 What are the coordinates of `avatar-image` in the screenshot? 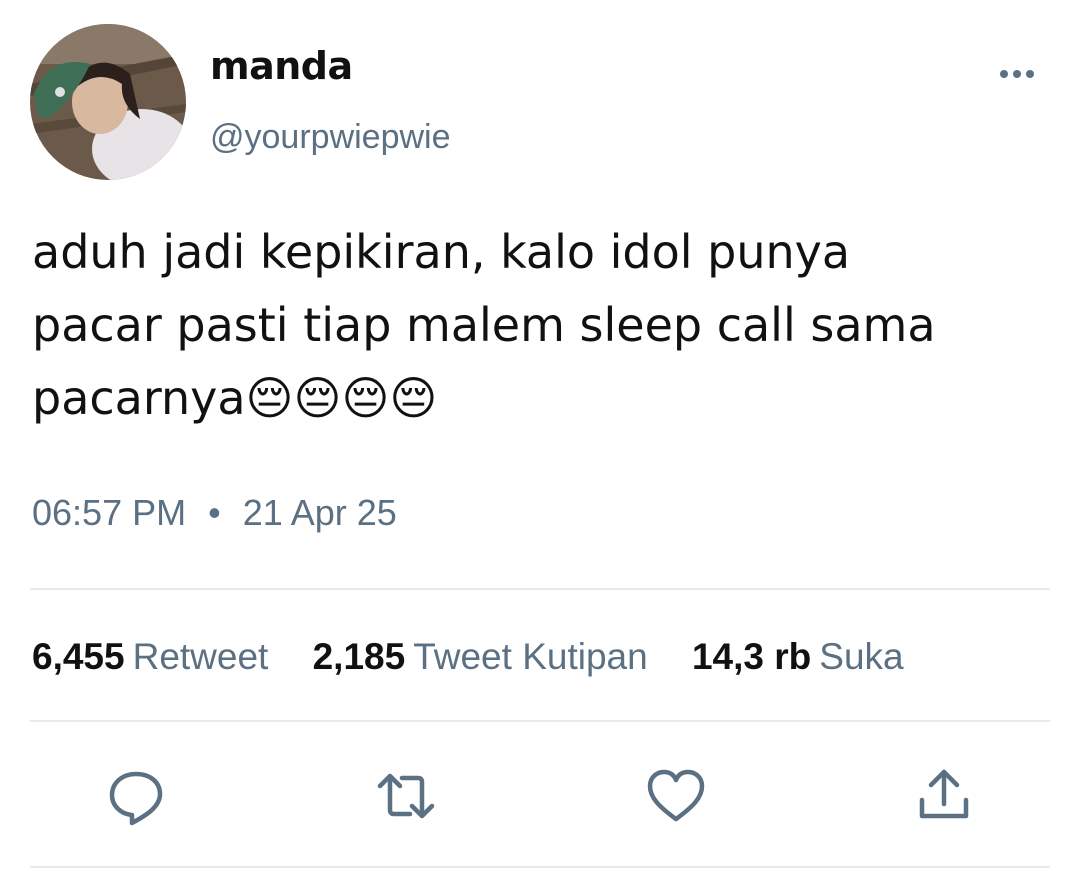 It's located at (108, 102).